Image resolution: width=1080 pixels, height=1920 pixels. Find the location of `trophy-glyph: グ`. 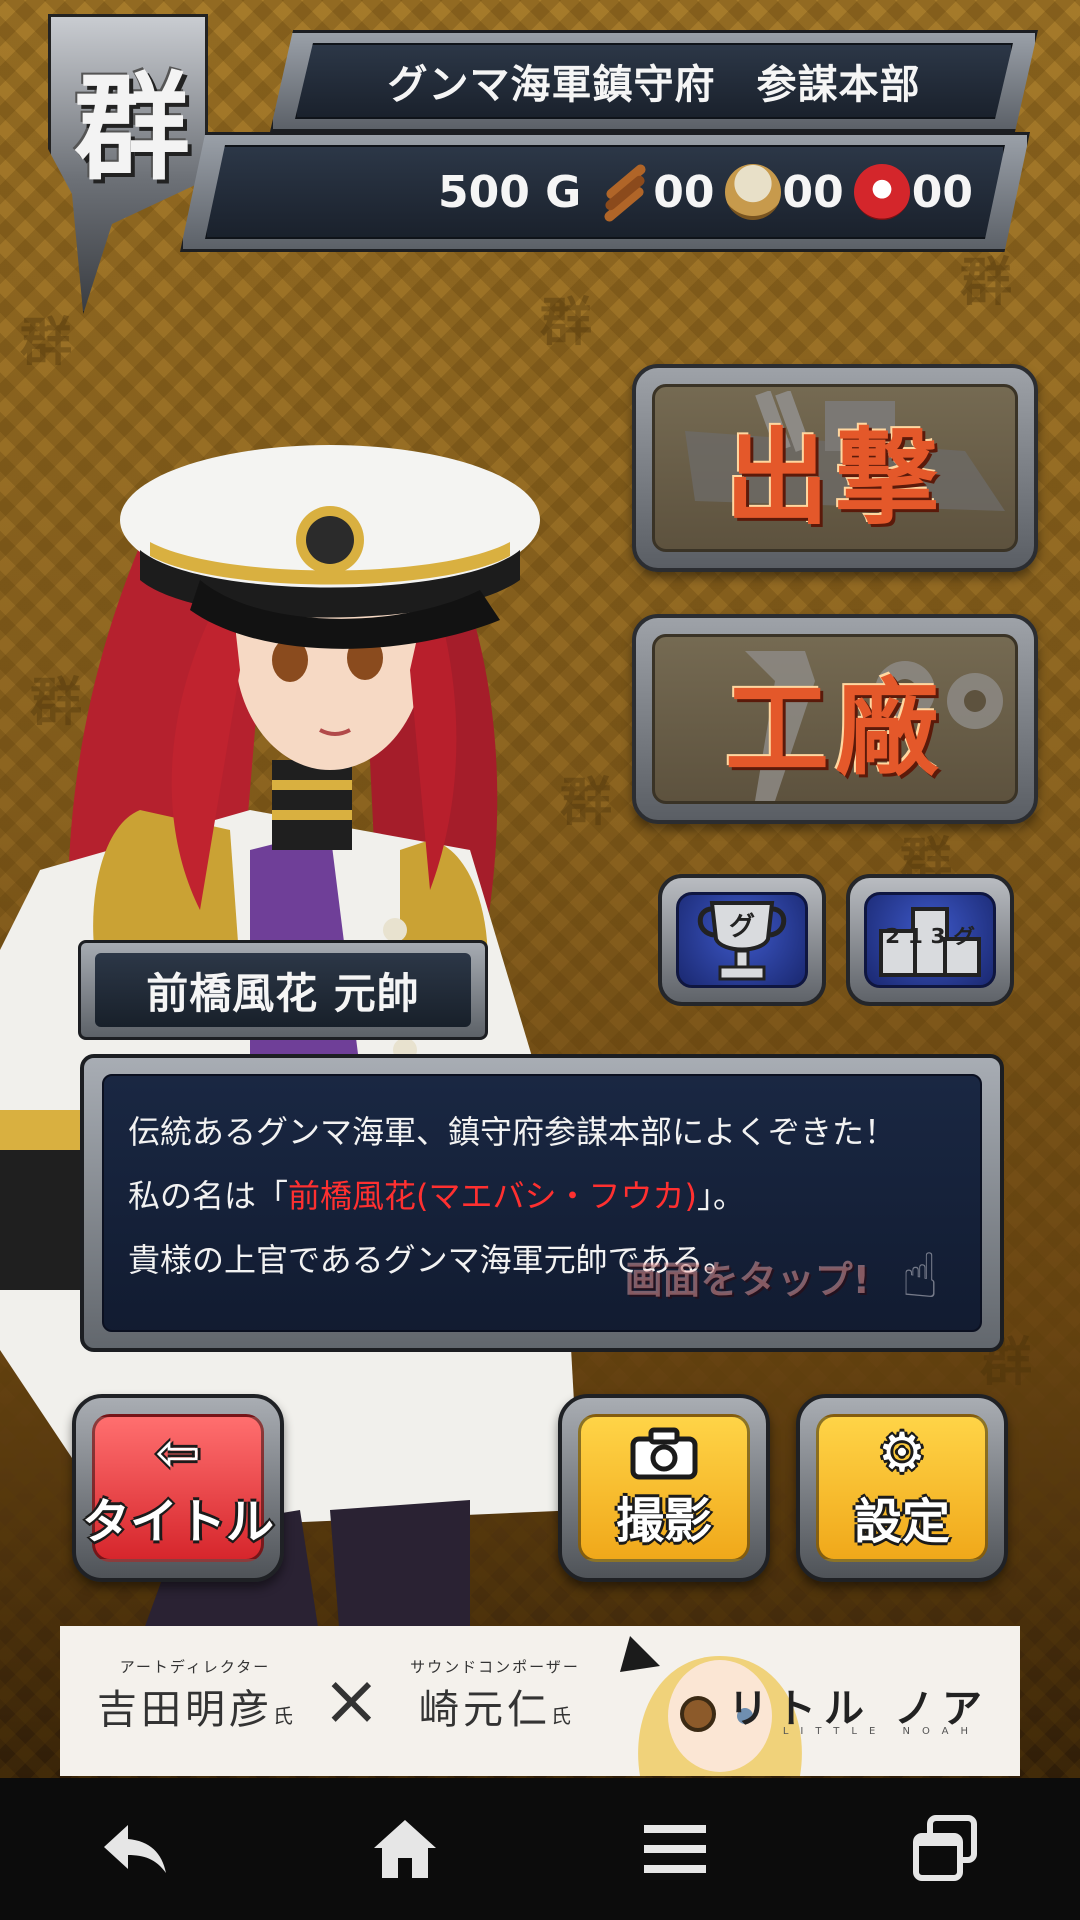

trophy-glyph: グ is located at coordinates (742, 927).